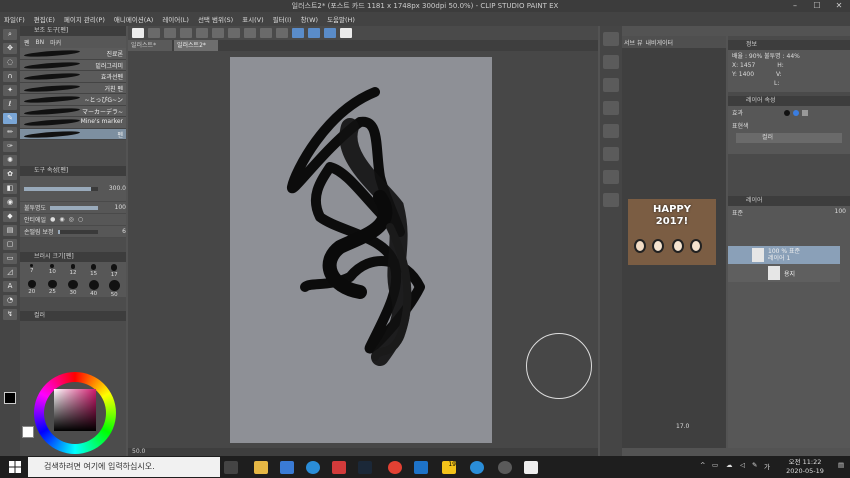 Image resolution: width=850 pixels, height=478 pixels. What do you see at coordinates (10, 300) in the screenshot?
I see `balloon-tool-icon: ◔` at bounding box center [10, 300].